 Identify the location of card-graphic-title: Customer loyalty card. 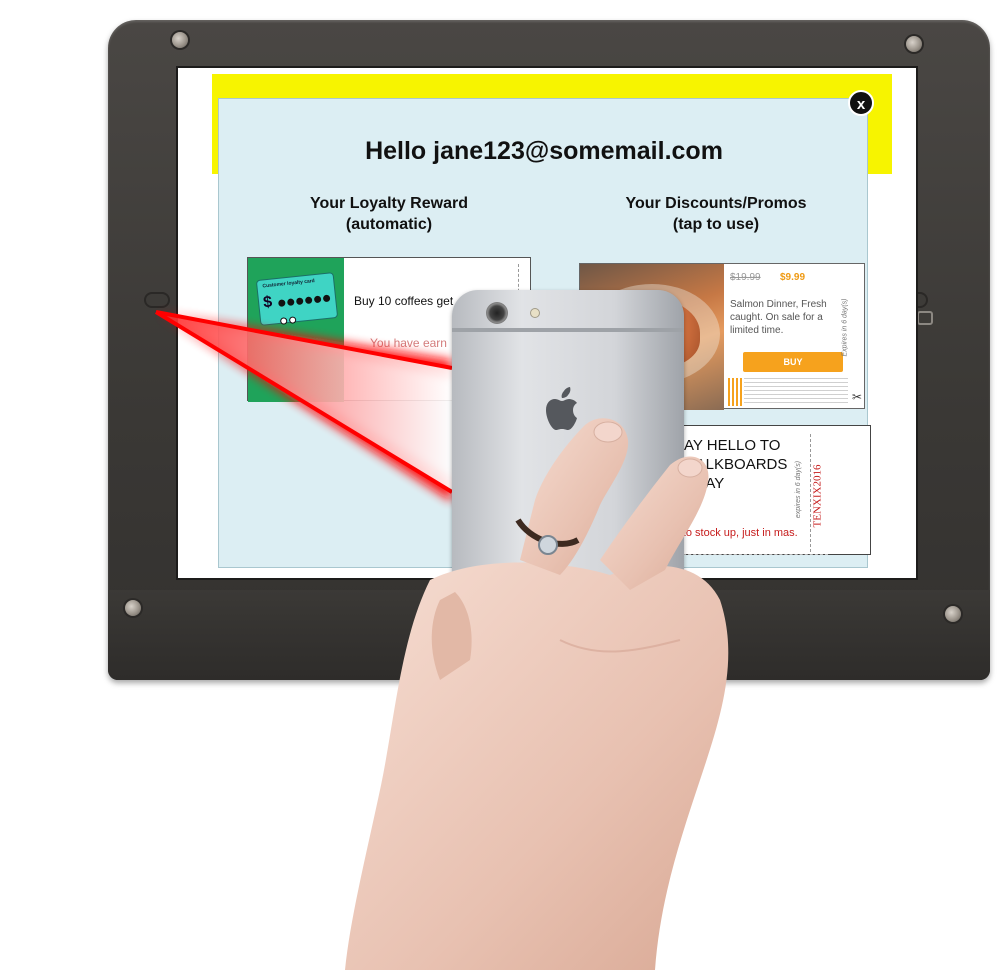
(289, 284).